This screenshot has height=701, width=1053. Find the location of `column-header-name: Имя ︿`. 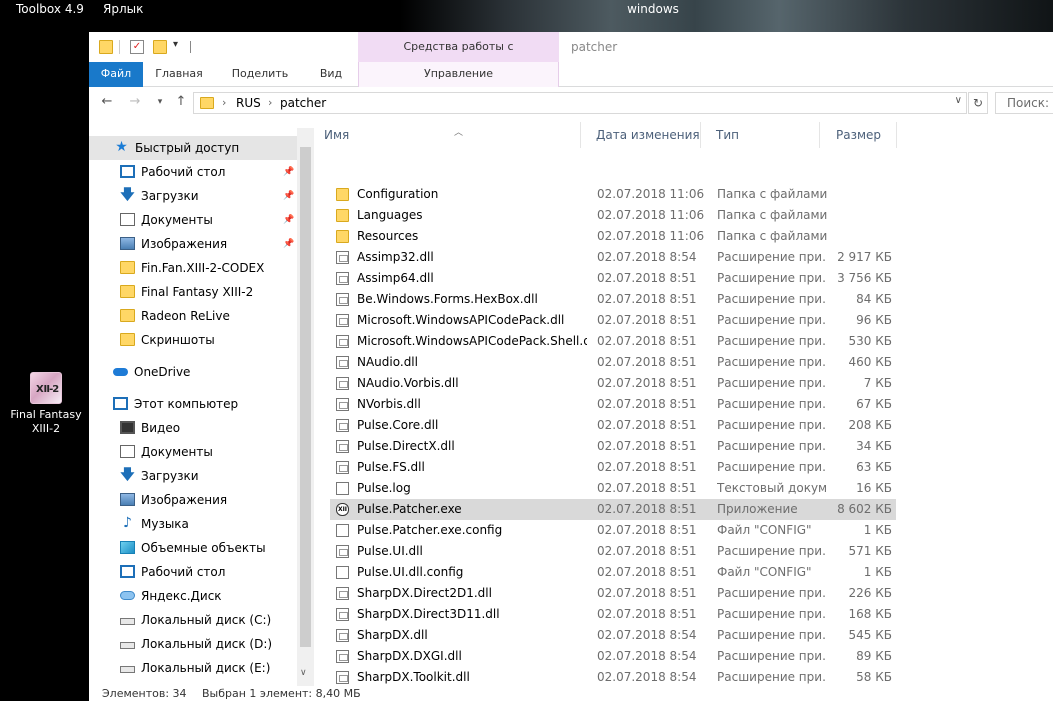

column-header-name: Имя ︿ is located at coordinates (449, 135).